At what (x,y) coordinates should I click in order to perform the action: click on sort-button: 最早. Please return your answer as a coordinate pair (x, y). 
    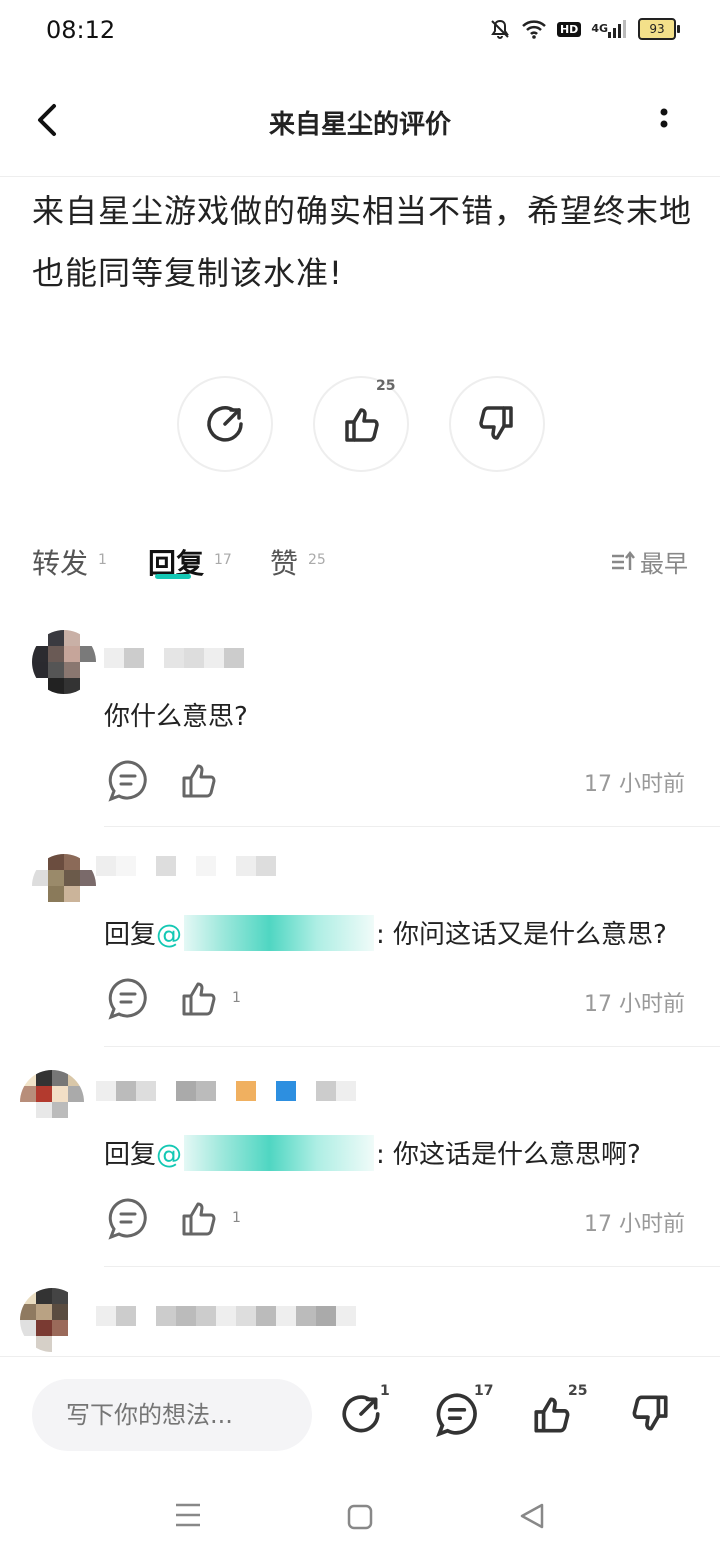
    Looking at the image, I should click on (649, 561).